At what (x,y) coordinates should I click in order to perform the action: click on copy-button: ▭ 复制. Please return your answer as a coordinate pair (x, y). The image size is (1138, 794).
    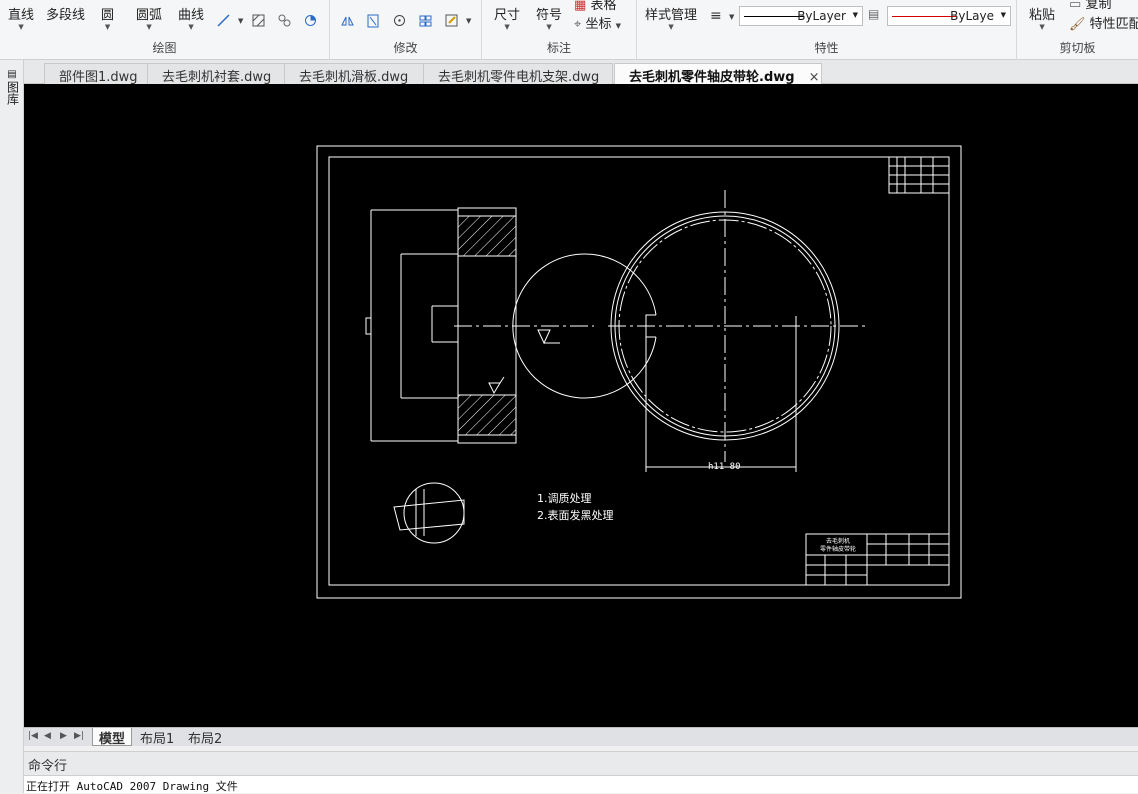
    Looking at the image, I should click on (1090, 6).